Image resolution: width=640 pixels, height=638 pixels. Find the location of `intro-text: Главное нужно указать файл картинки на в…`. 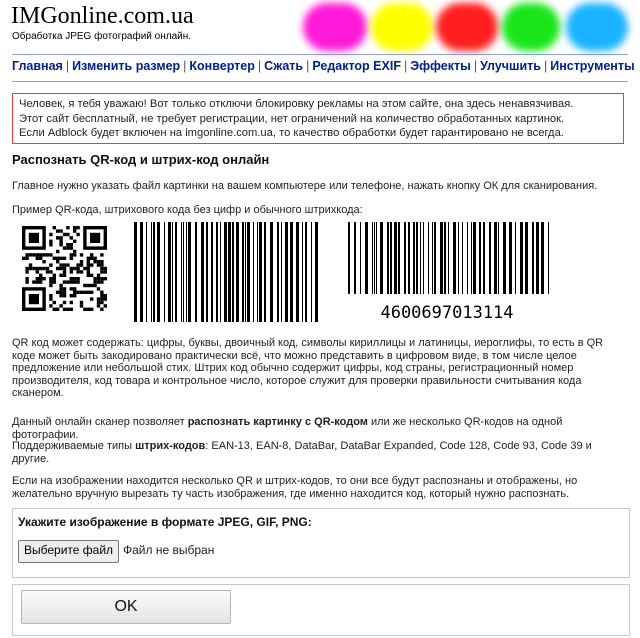

intro-text: Главное нужно указать файл картинки на в… is located at coordinates (305, 186).